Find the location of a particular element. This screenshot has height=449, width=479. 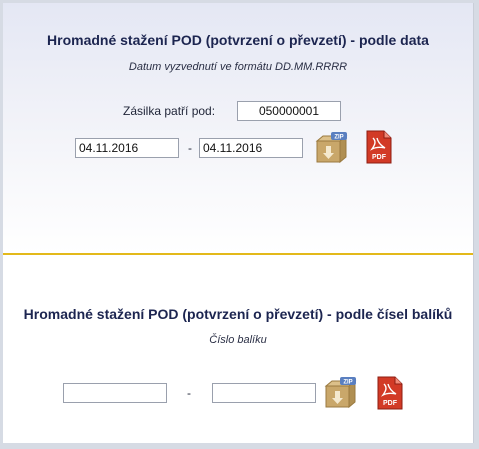

by-parcel-subtitle: Číslo balíku is located at coordinates (238, 340).